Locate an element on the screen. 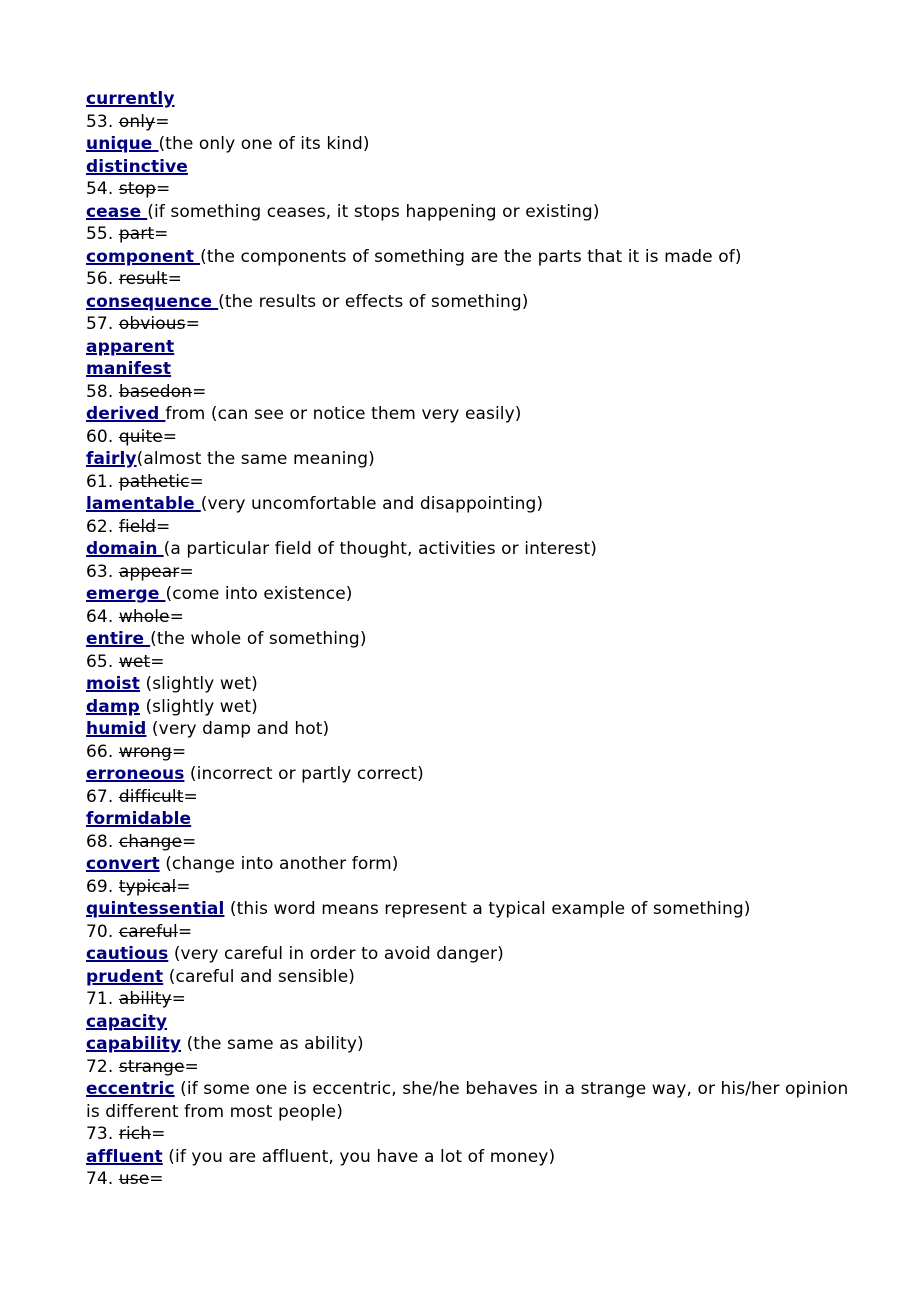  item-number: 70. is located at coordinates (100, 931).